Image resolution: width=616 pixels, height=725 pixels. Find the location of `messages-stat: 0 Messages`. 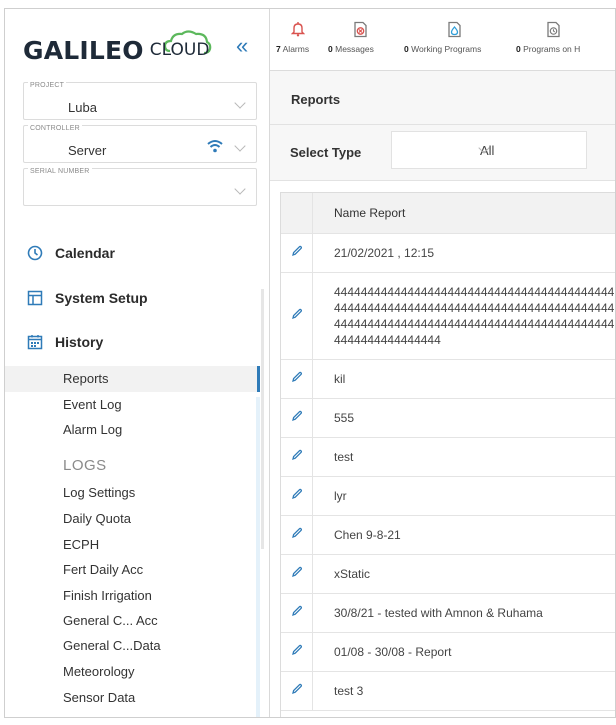

messages-stat: 0 Messages is located at coordinates (363, 40).